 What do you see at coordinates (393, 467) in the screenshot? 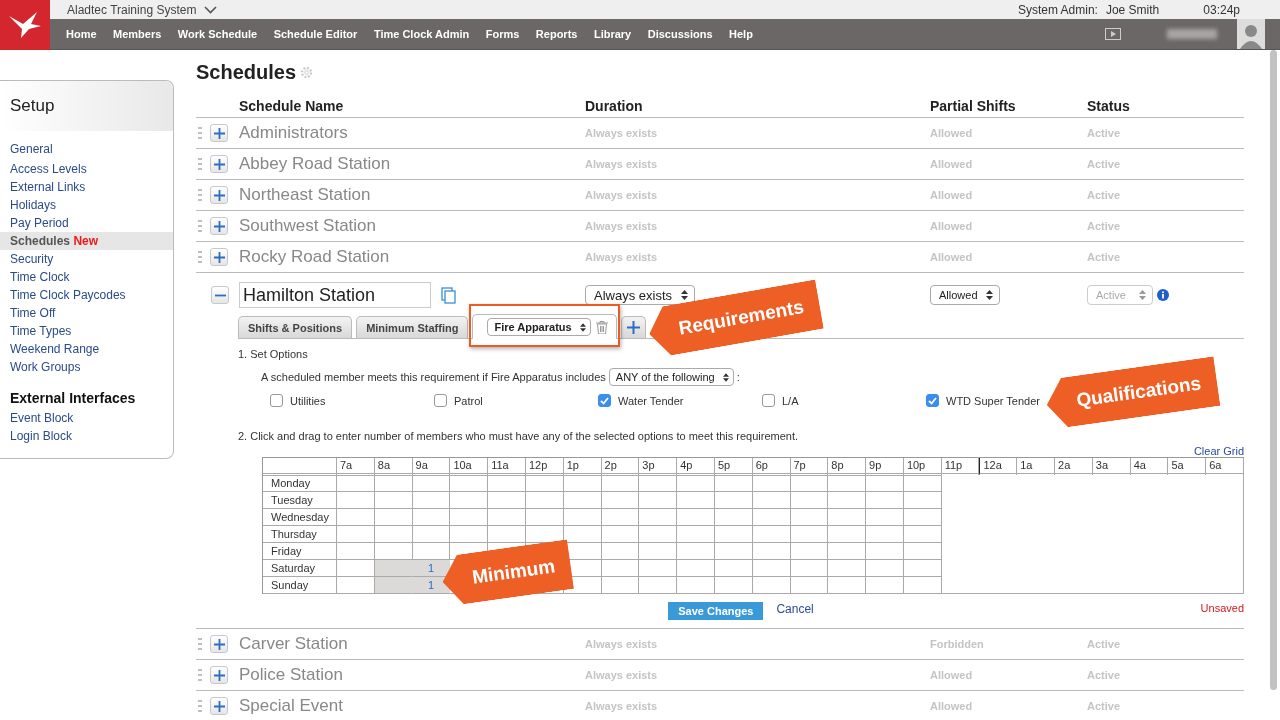
I see `hour-label: 8a` at bounding box center [393, 467].